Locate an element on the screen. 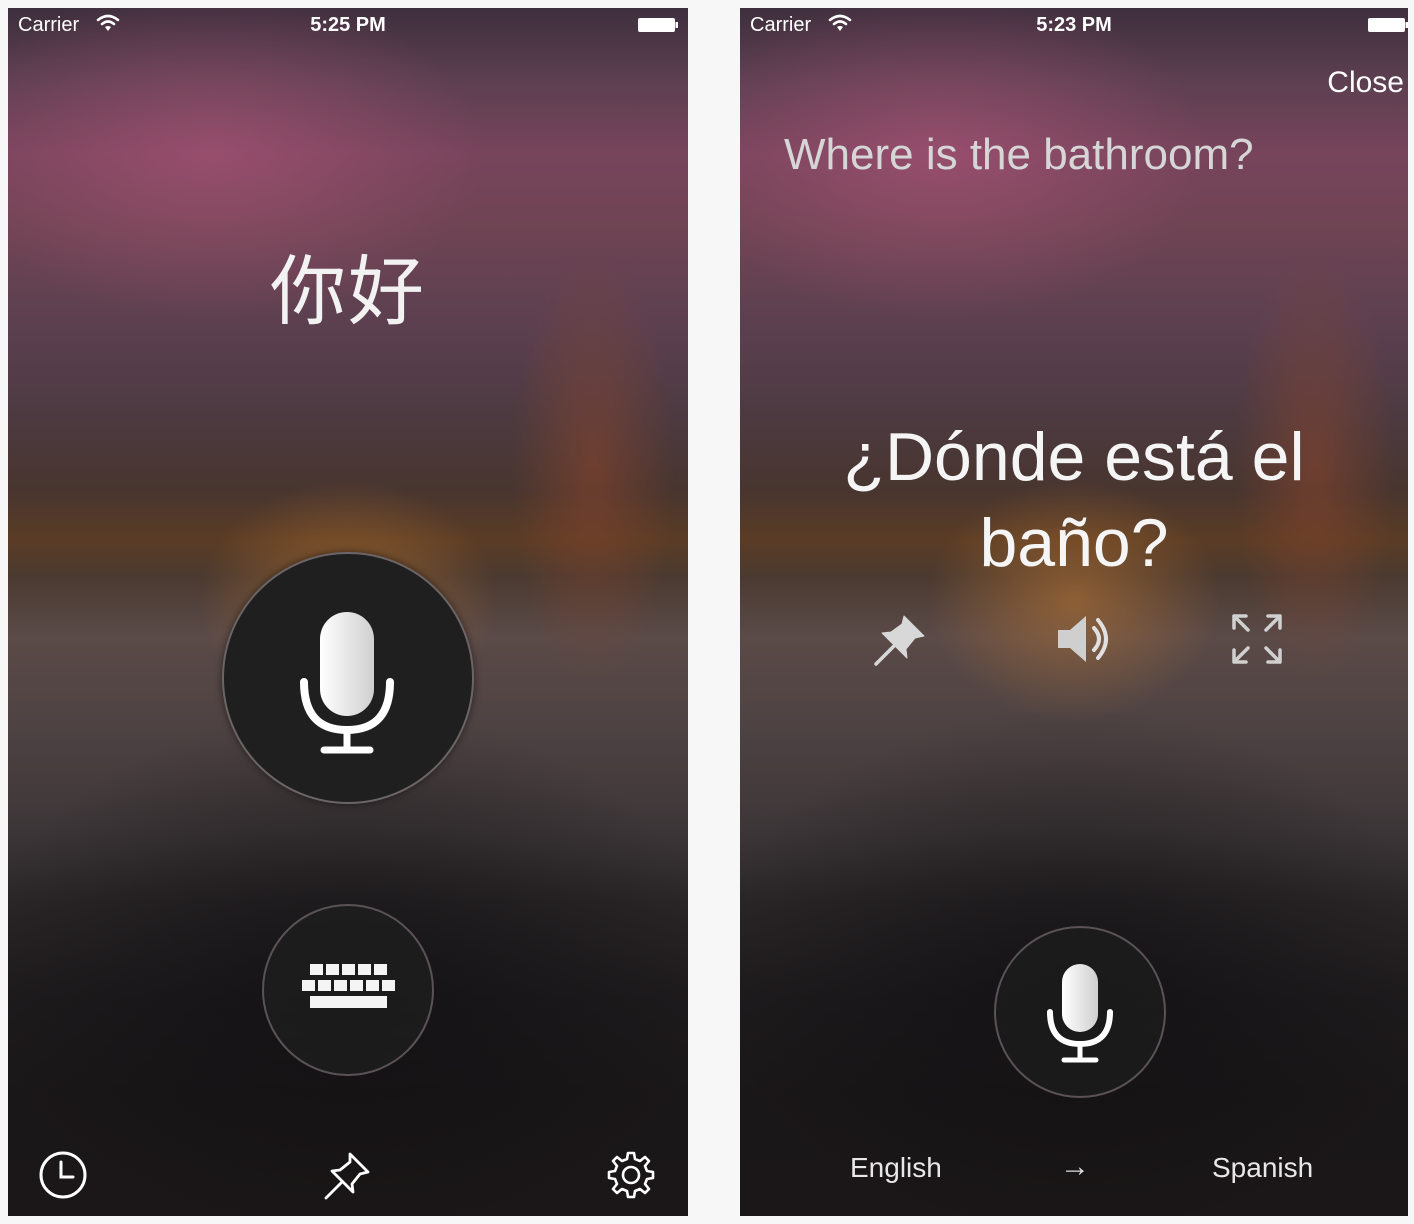 The height and width of the screenshot is (1224, 1414). status-bar: Carrier 5:23 PM is located at coordinates (1074, 26).